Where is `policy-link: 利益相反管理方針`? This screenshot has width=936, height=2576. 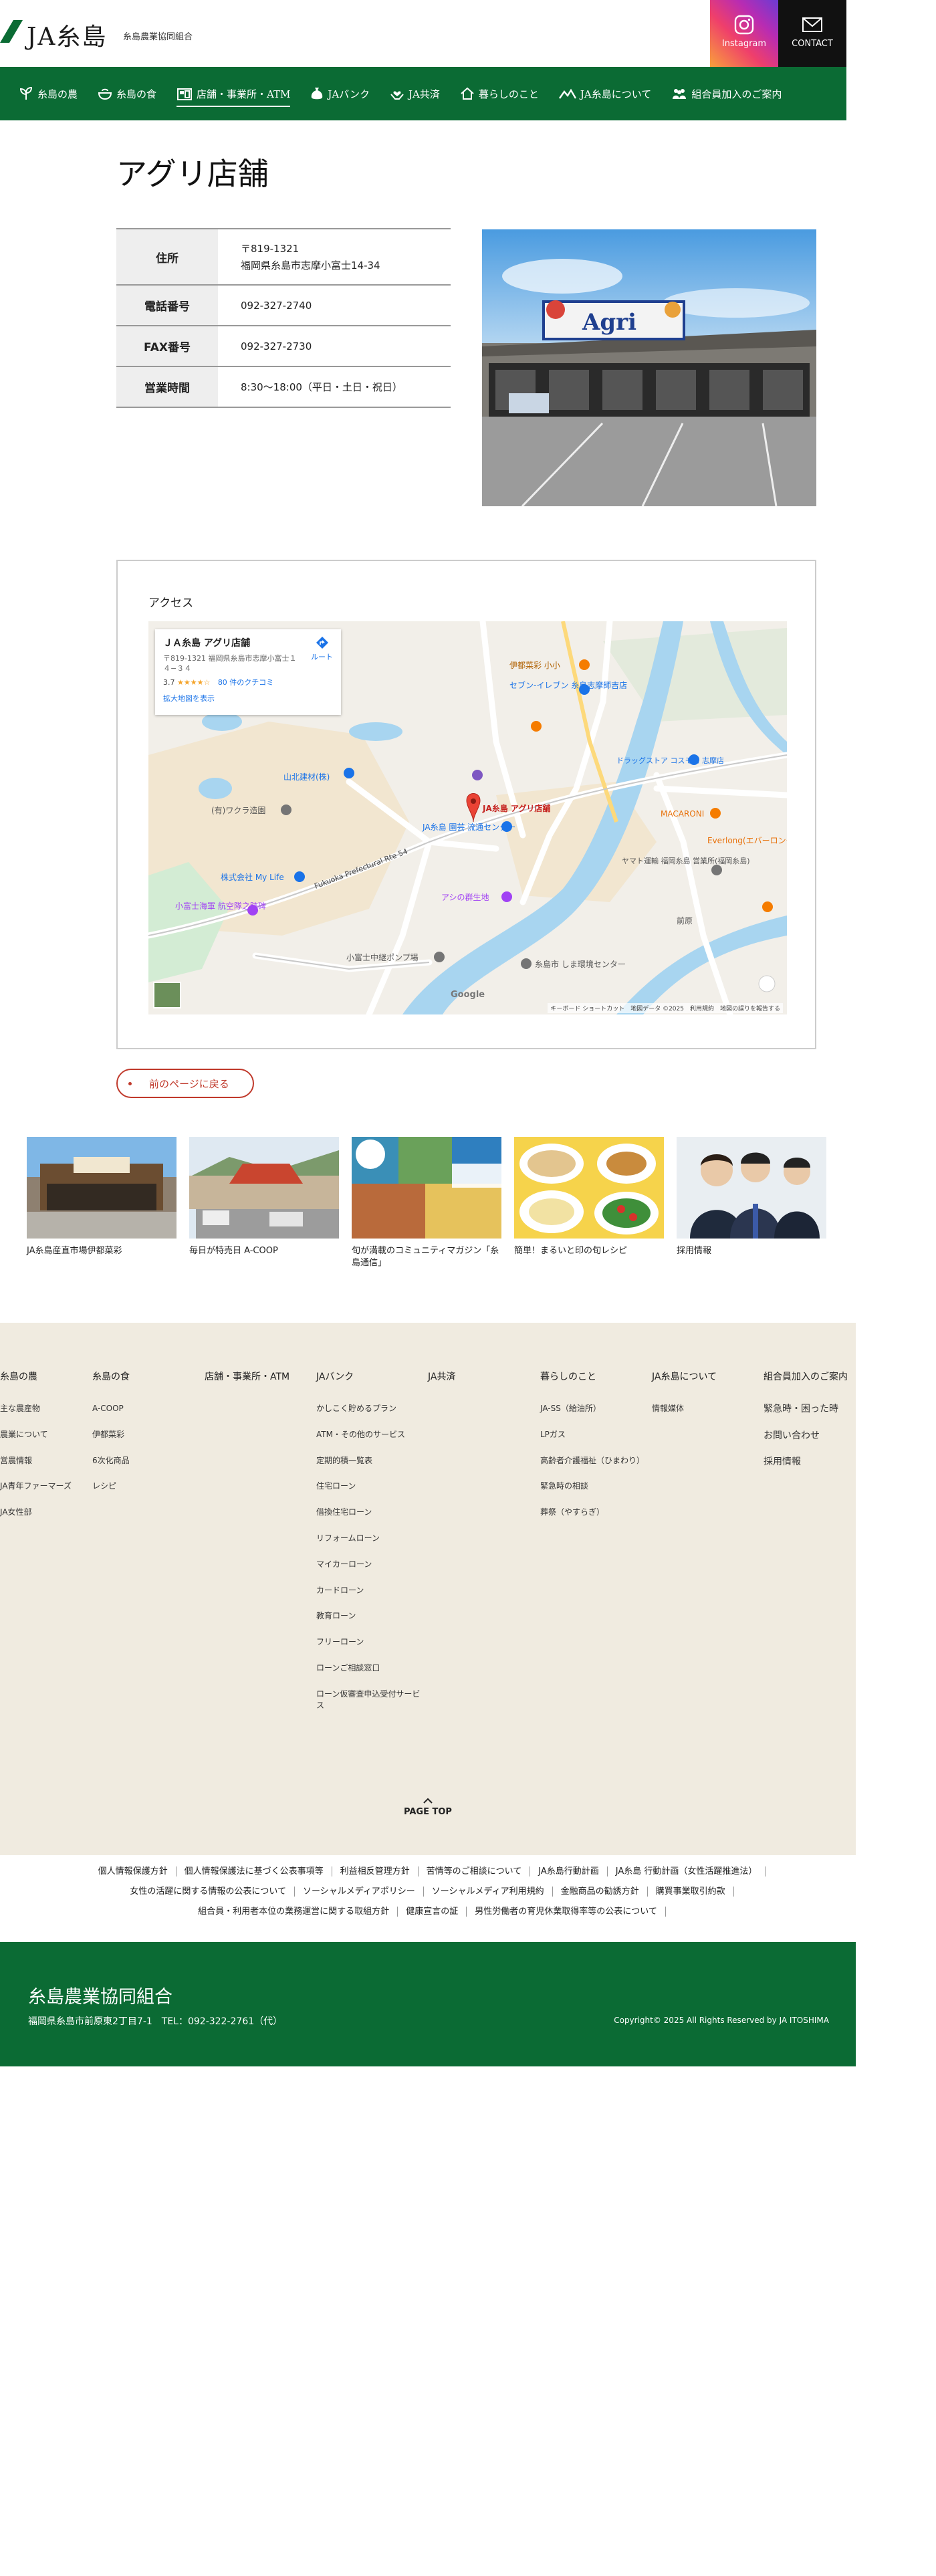
policy-link: 利益相反管理方針 is located at coordinates (376, 1871).